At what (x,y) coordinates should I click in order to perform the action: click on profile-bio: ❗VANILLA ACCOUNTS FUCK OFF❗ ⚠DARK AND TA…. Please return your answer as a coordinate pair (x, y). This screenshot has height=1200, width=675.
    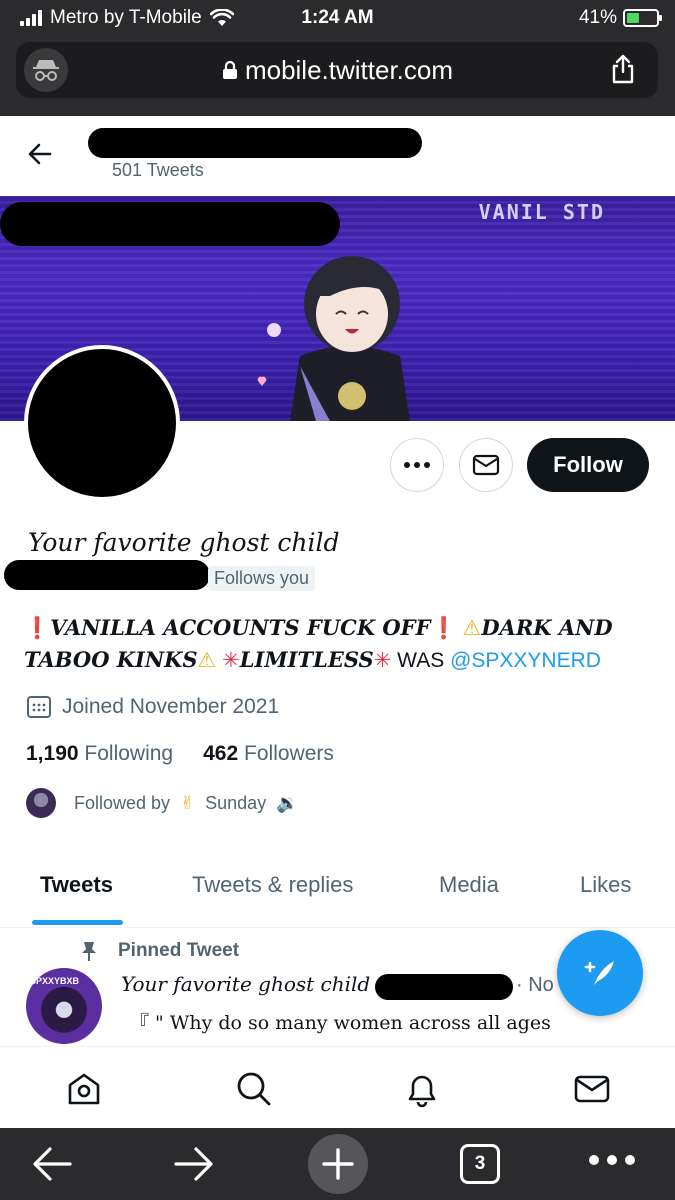
    Looking at the image, I should click on (339, 644).